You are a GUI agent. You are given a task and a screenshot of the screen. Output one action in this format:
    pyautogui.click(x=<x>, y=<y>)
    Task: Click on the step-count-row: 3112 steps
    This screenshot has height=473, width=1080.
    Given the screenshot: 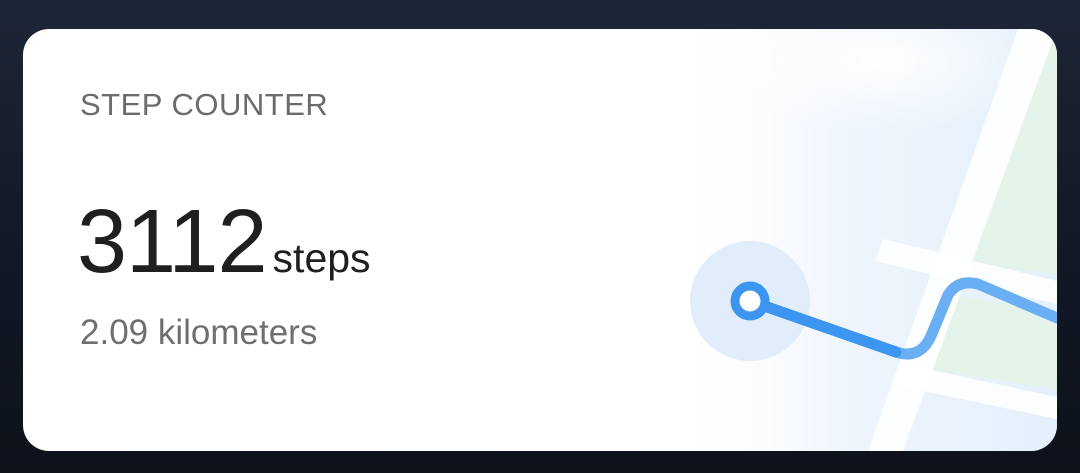 What is the action you would take?
    pyautogui.click(x=224, y=242)
    